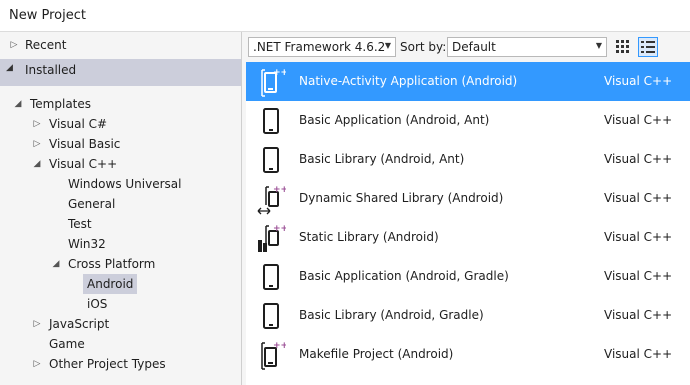 The width and height of the screenshot is (690, 385). Describe the element at coordinates (272, 199) in the screenshot. I see `dynamic-library-icon: ++` at that location.